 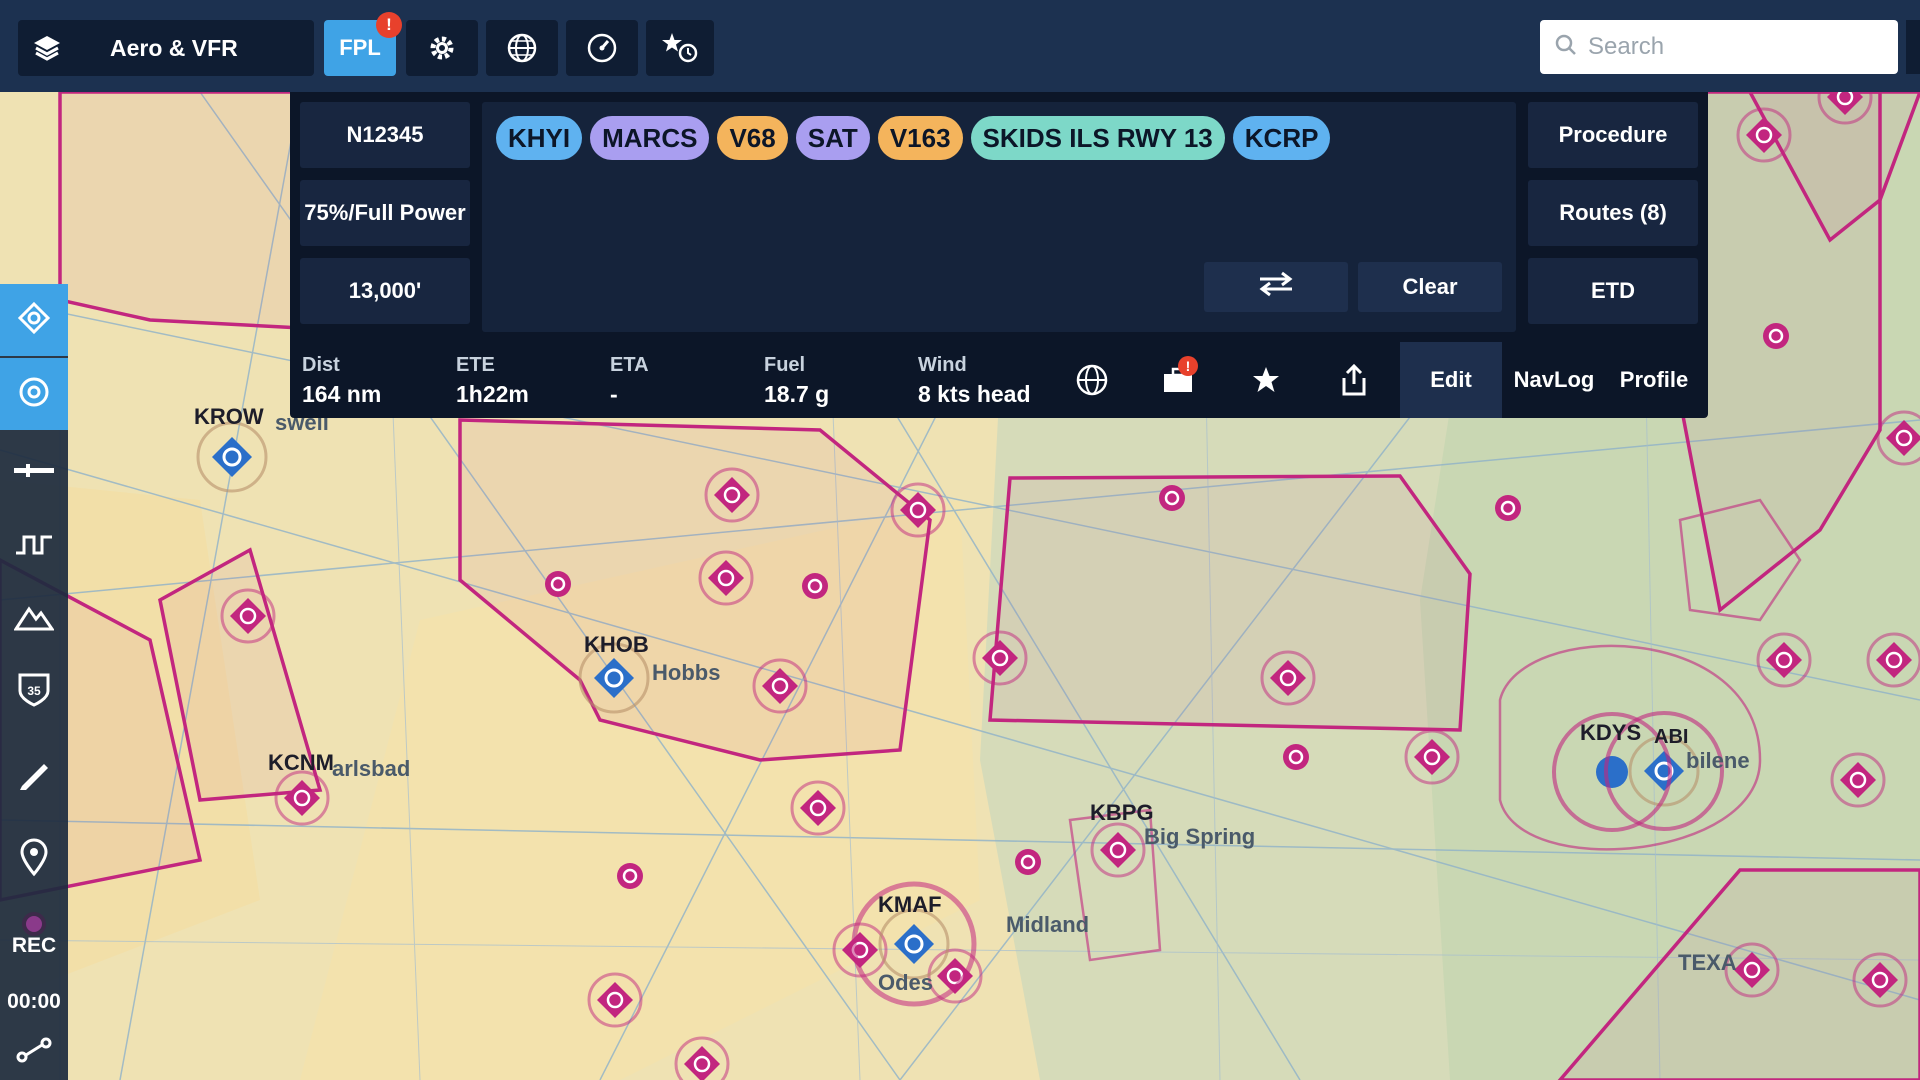 What do you see at coordinates (906, 982) in the screenshot?
I see `city-label-odessa: Odes` at bounding box center [906, 982].